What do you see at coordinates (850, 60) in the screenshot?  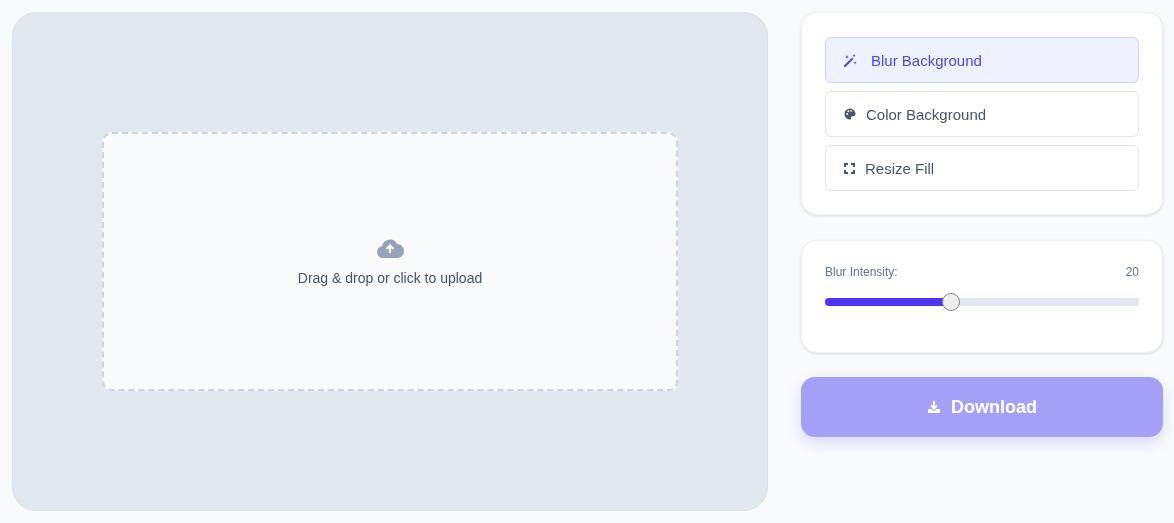 I see `magic-wand-icon` at bounding box center [850, 60].